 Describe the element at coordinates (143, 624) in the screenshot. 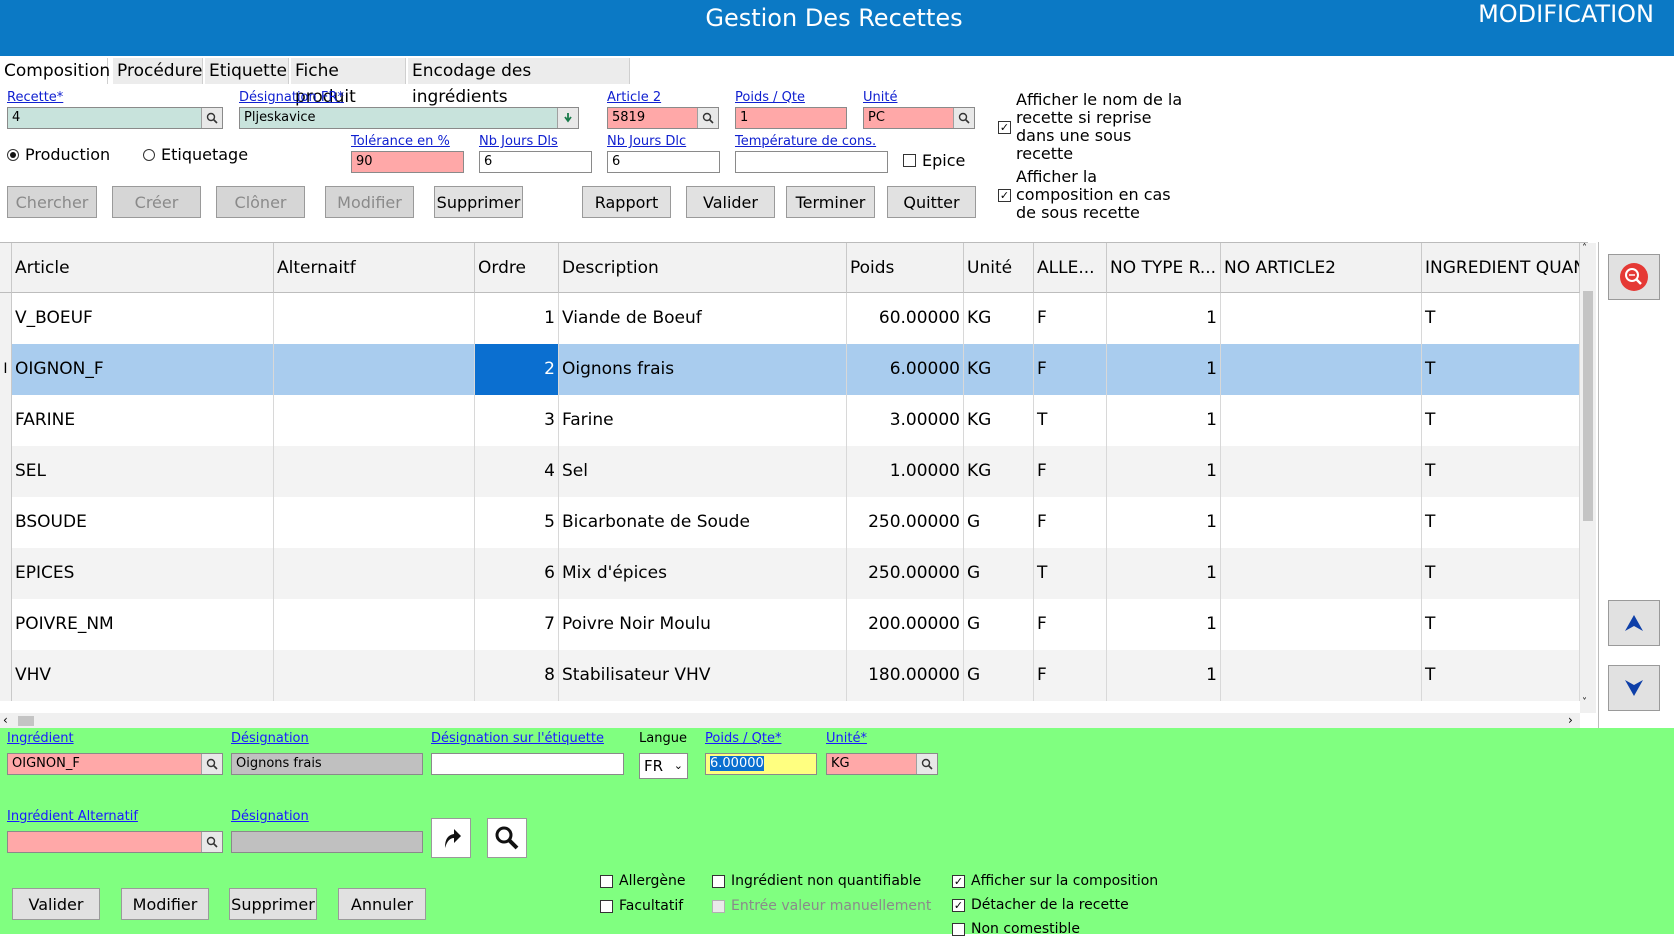

I see `cell-article: POIVRE_NM` at that location.